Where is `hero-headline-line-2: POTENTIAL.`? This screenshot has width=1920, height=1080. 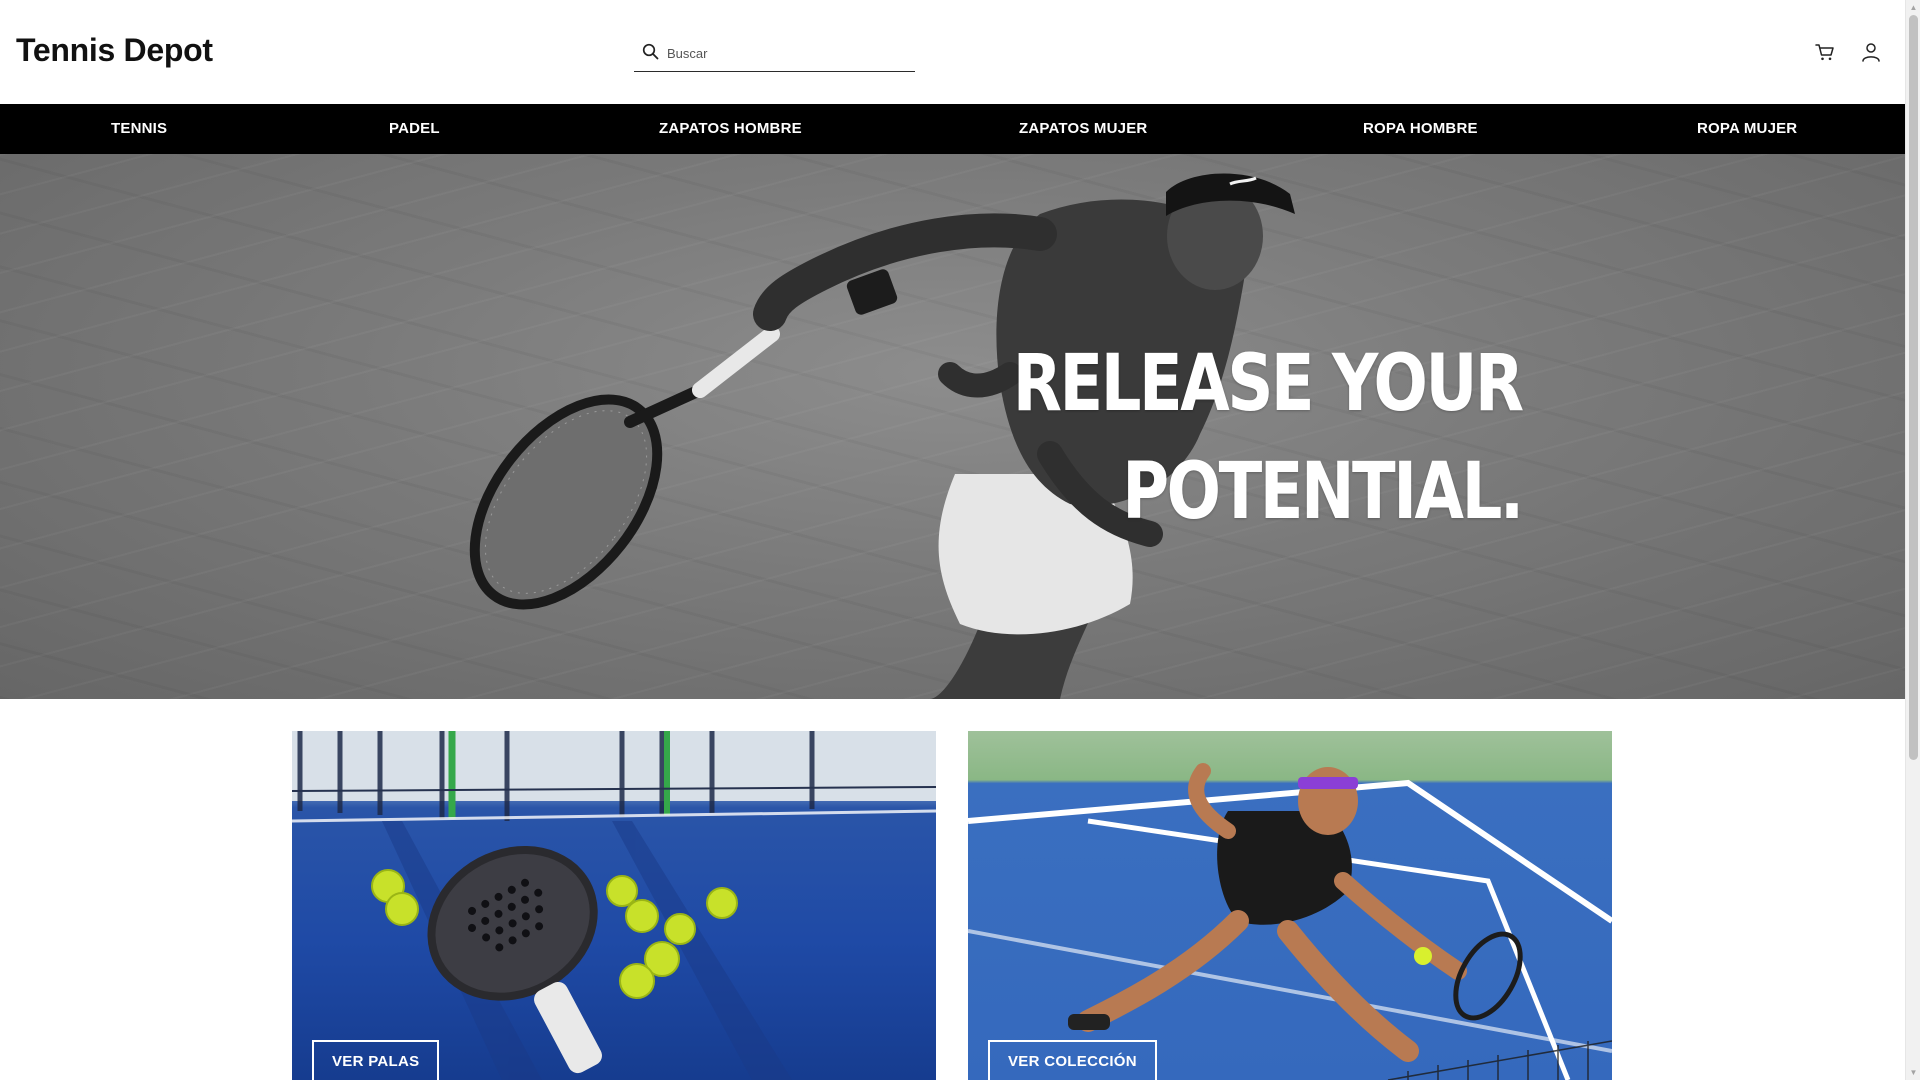
hero-headline-line-2: POTENTIAL. is located at coordinates (1323, 492).